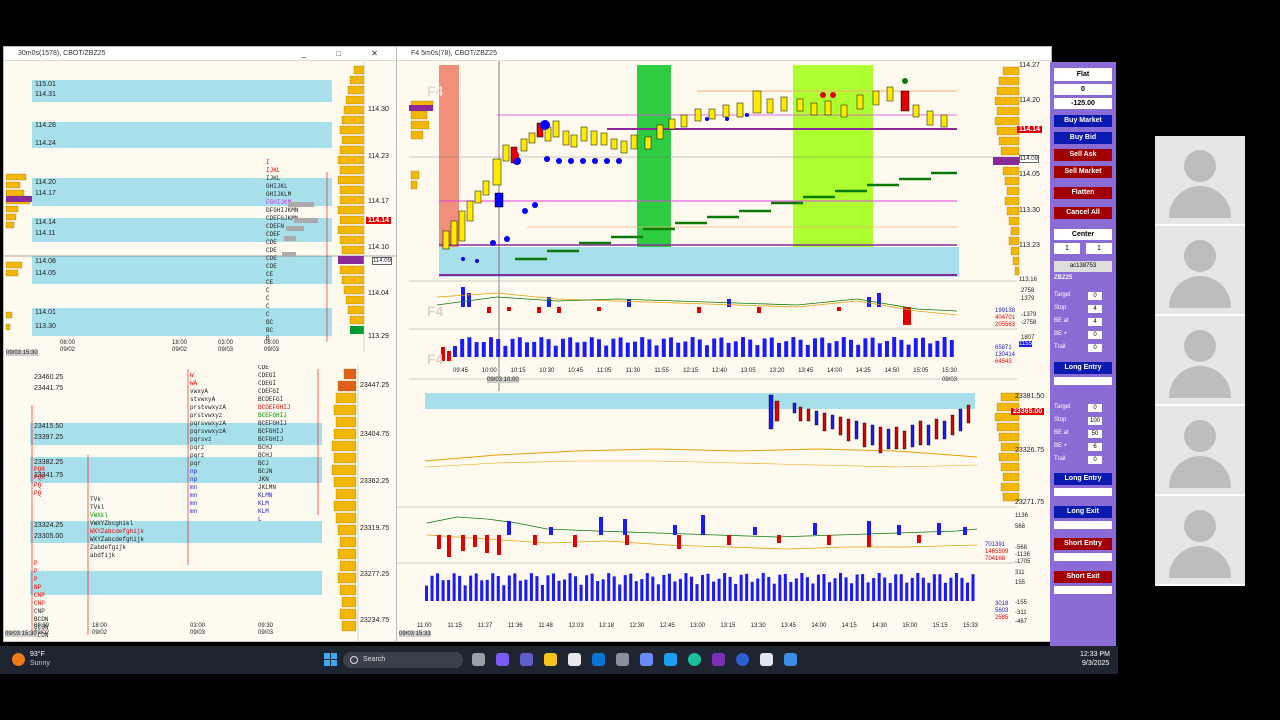 The image size is (1280, 720). What do you see at coordinates (1067, 248) in the screenshot?
I see `quantity-field-a: 1` at bounding box center [1067, 248].